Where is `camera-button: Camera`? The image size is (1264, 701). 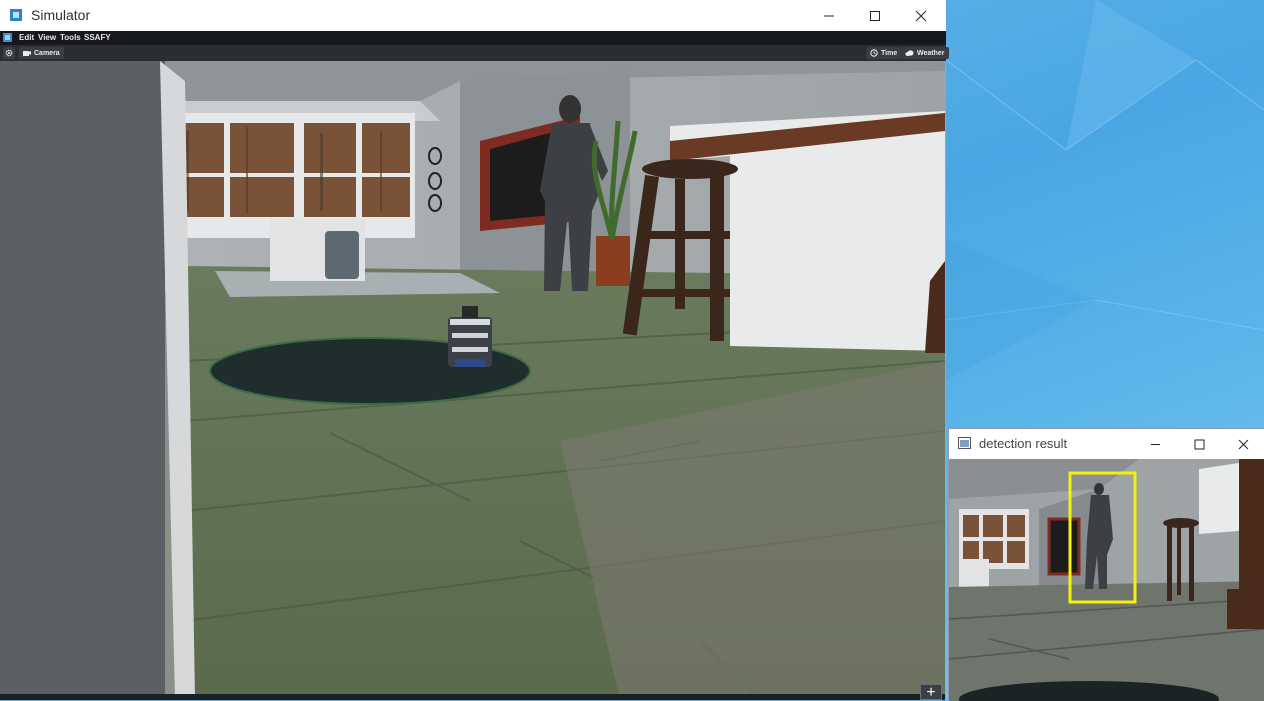 camera-button: Camera is located at coordinates (41, 53).